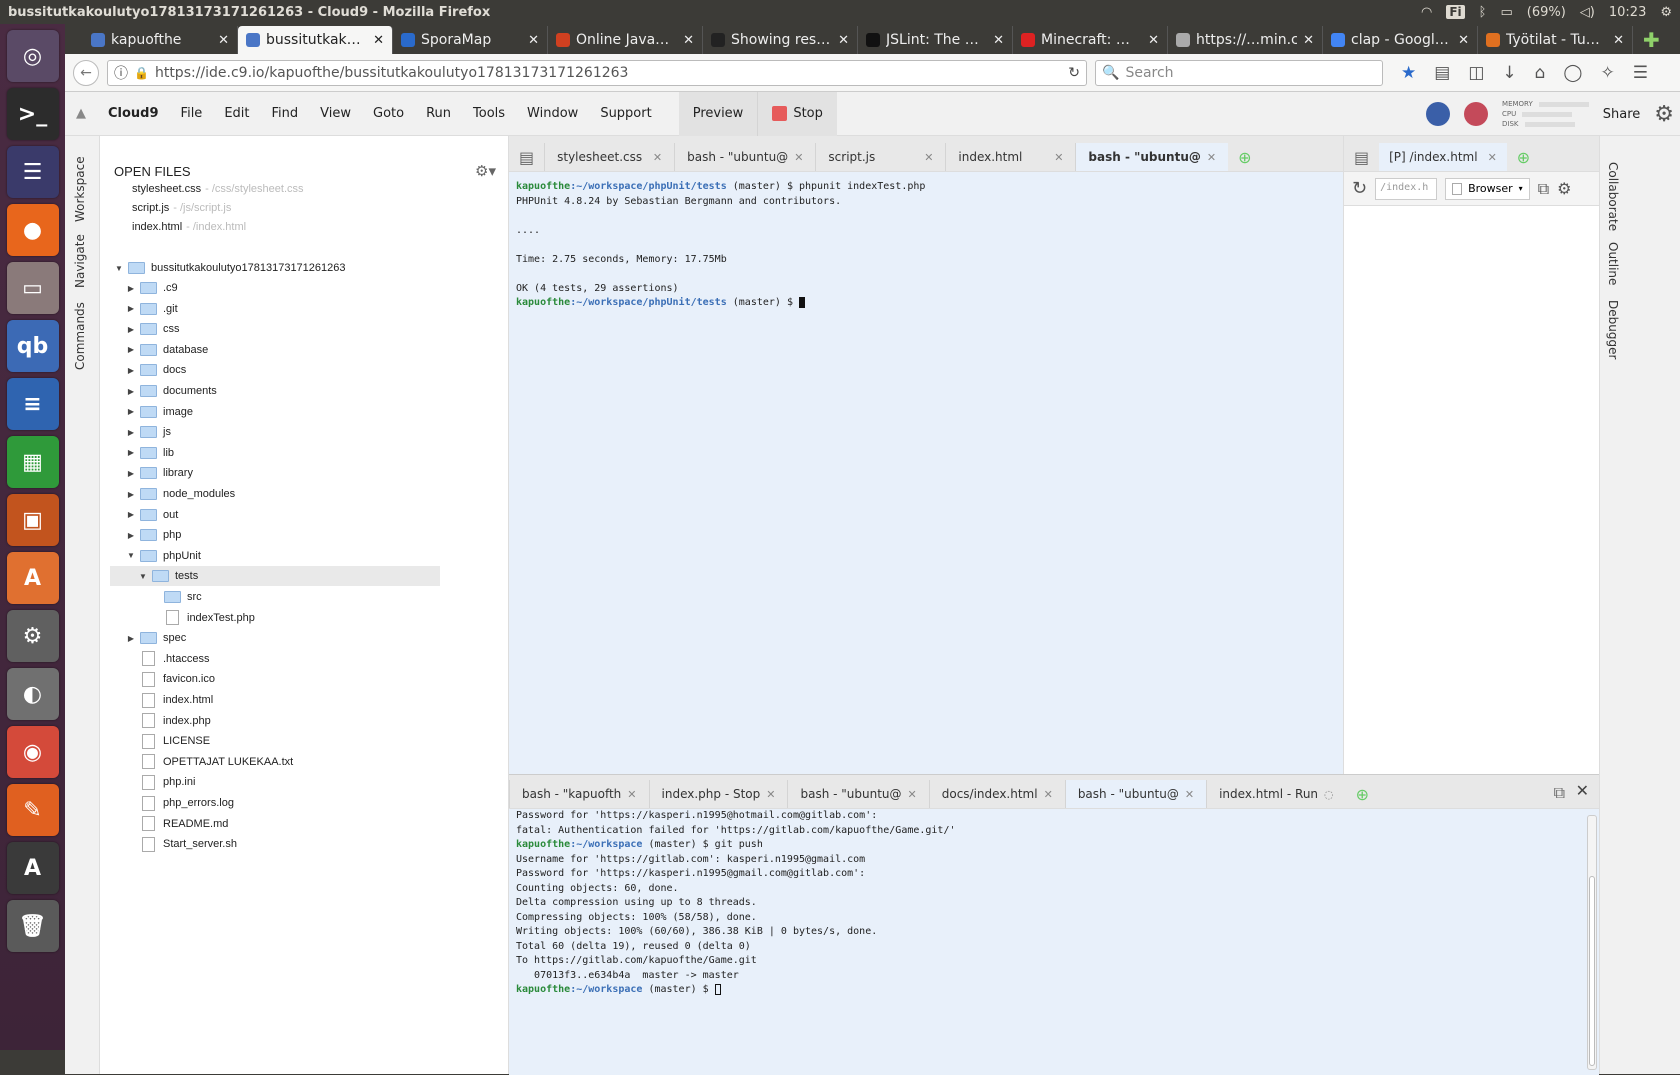 The width and height of the screenshot is (1680, 1075). What do you see at coordinates (1613, 263) in the screenshot?
I see `outline-tab: Outline` at bounding box center [1613, 263].